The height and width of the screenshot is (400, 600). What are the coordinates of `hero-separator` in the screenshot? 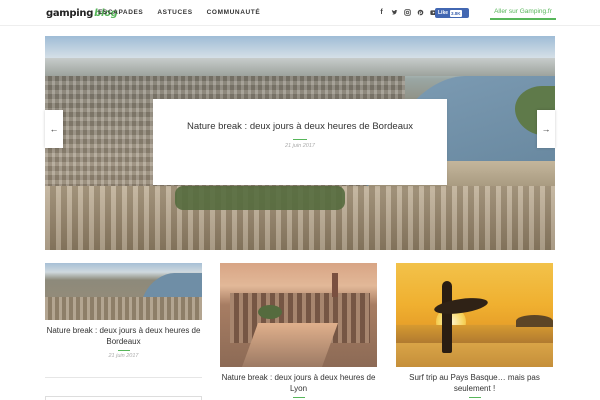 It's located at (300, 139).